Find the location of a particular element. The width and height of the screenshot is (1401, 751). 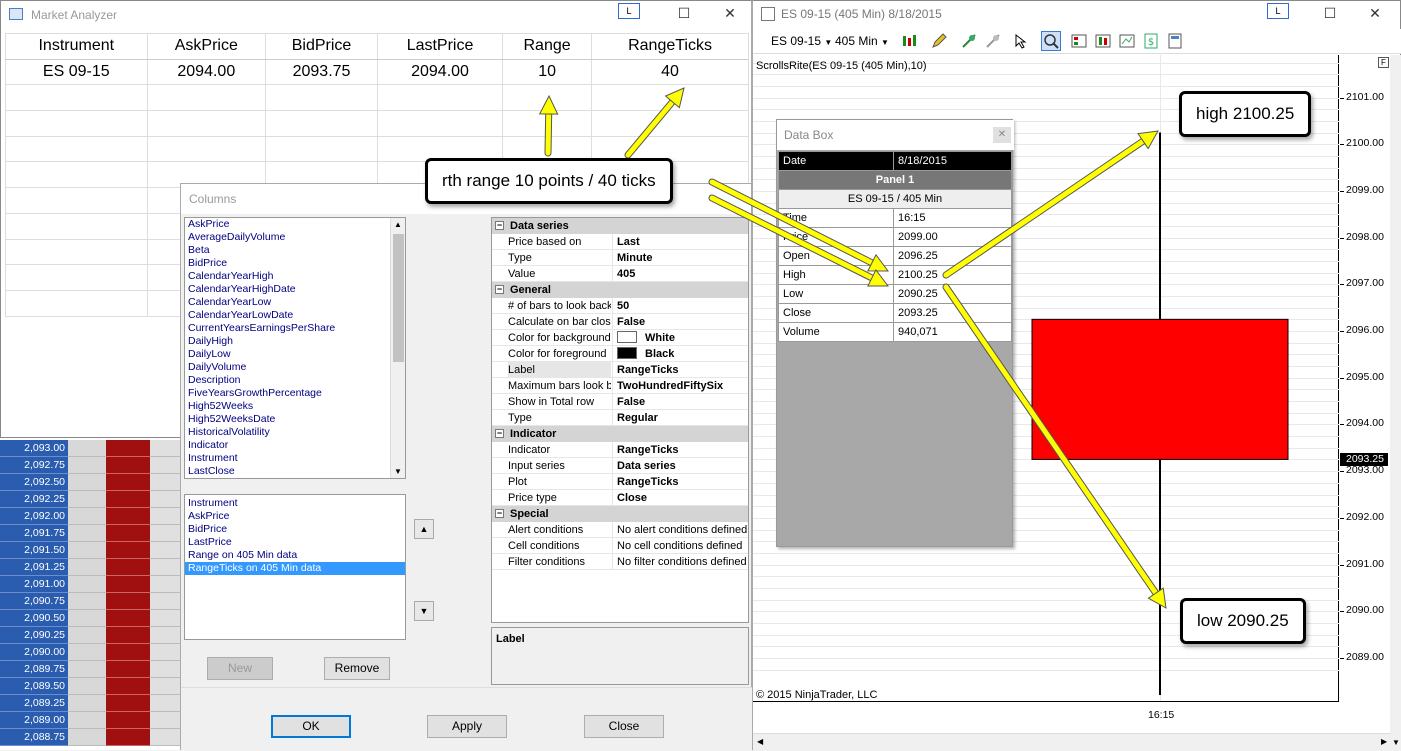

property-value: No filter conditions defined is located at coordinates (680, 562).